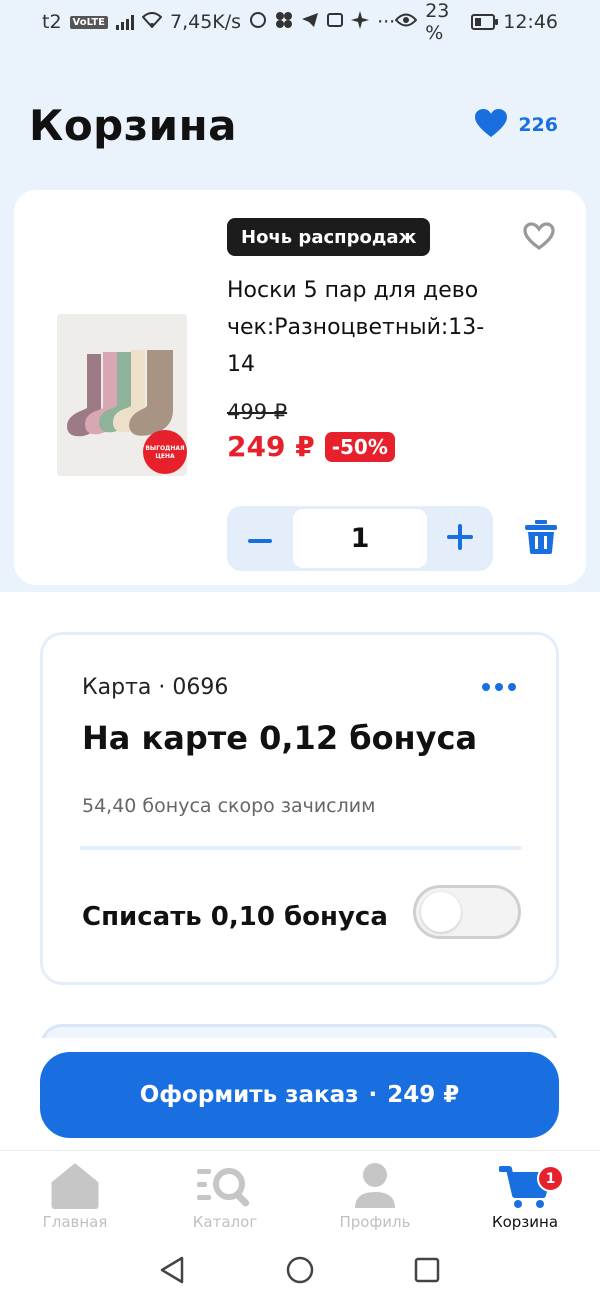 The height and width of the screenshot is (1299, 600). What do you see at coordinates (516, 125) in the screenshot?
I see `favorites-button: 226` at bounding box center [516, 125].